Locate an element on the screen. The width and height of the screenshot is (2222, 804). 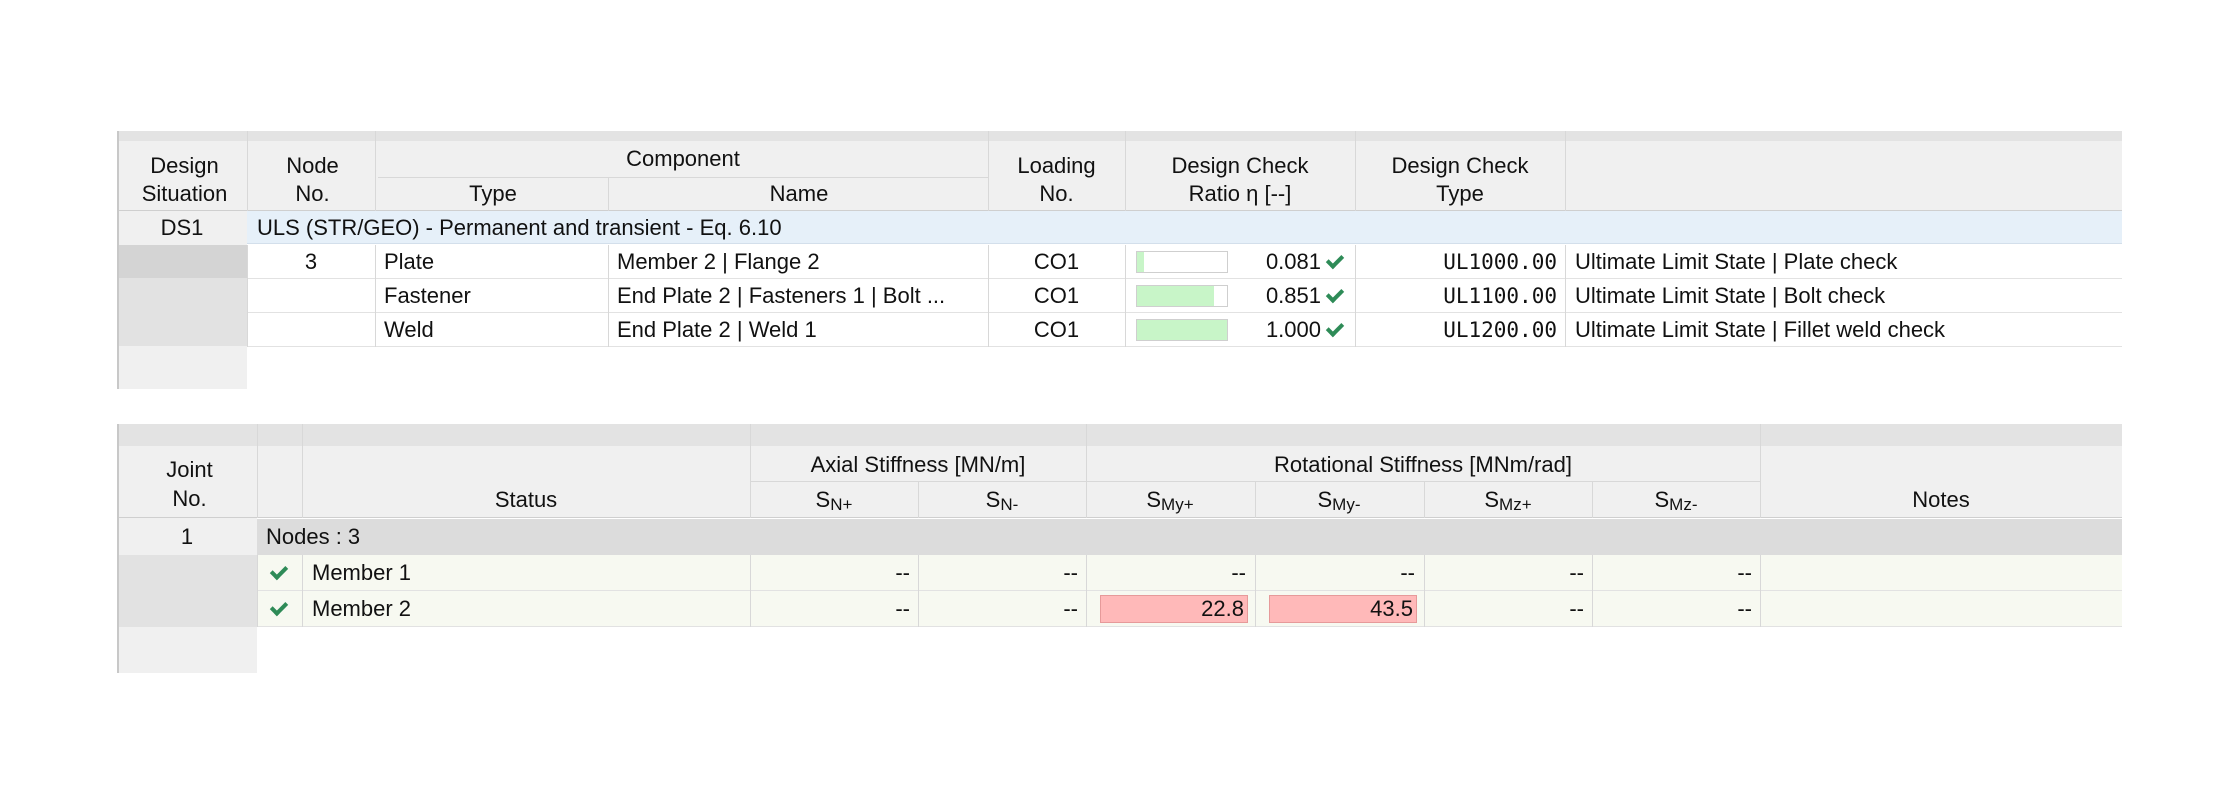
row-selector-selected is located at coordinates (183, 261).